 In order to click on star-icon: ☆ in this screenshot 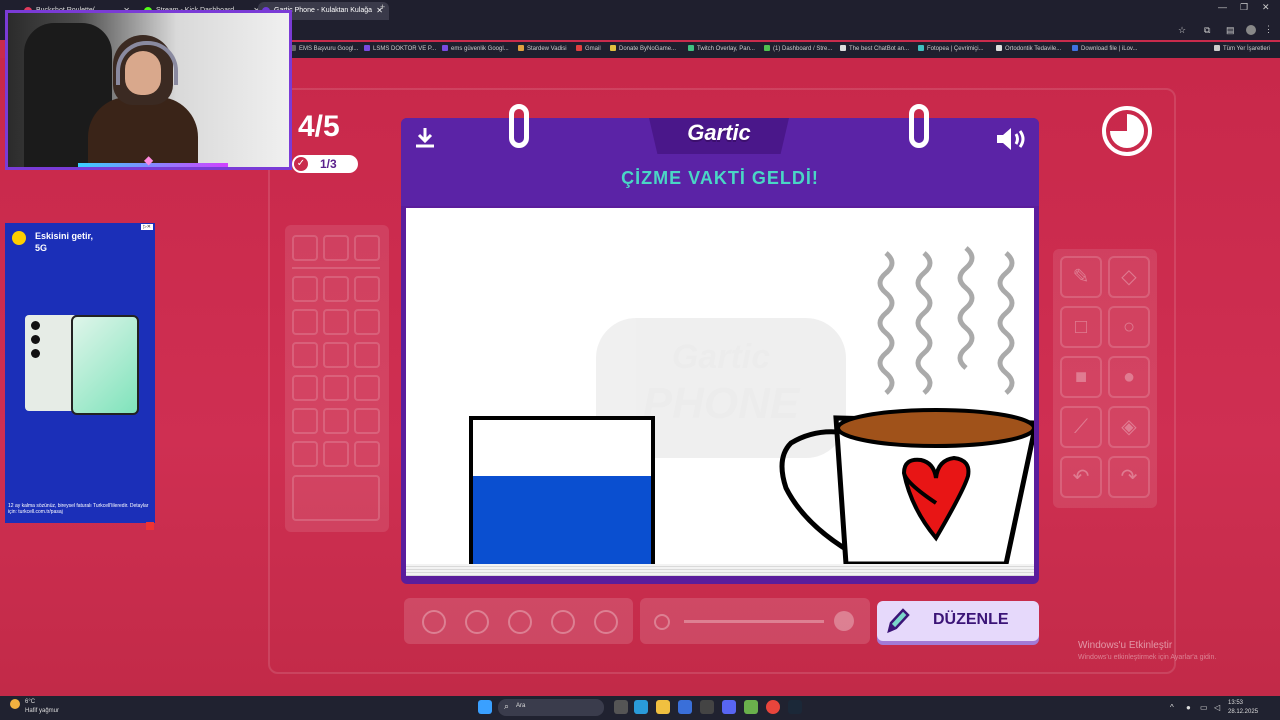, I will do `click(1182, 30)`.